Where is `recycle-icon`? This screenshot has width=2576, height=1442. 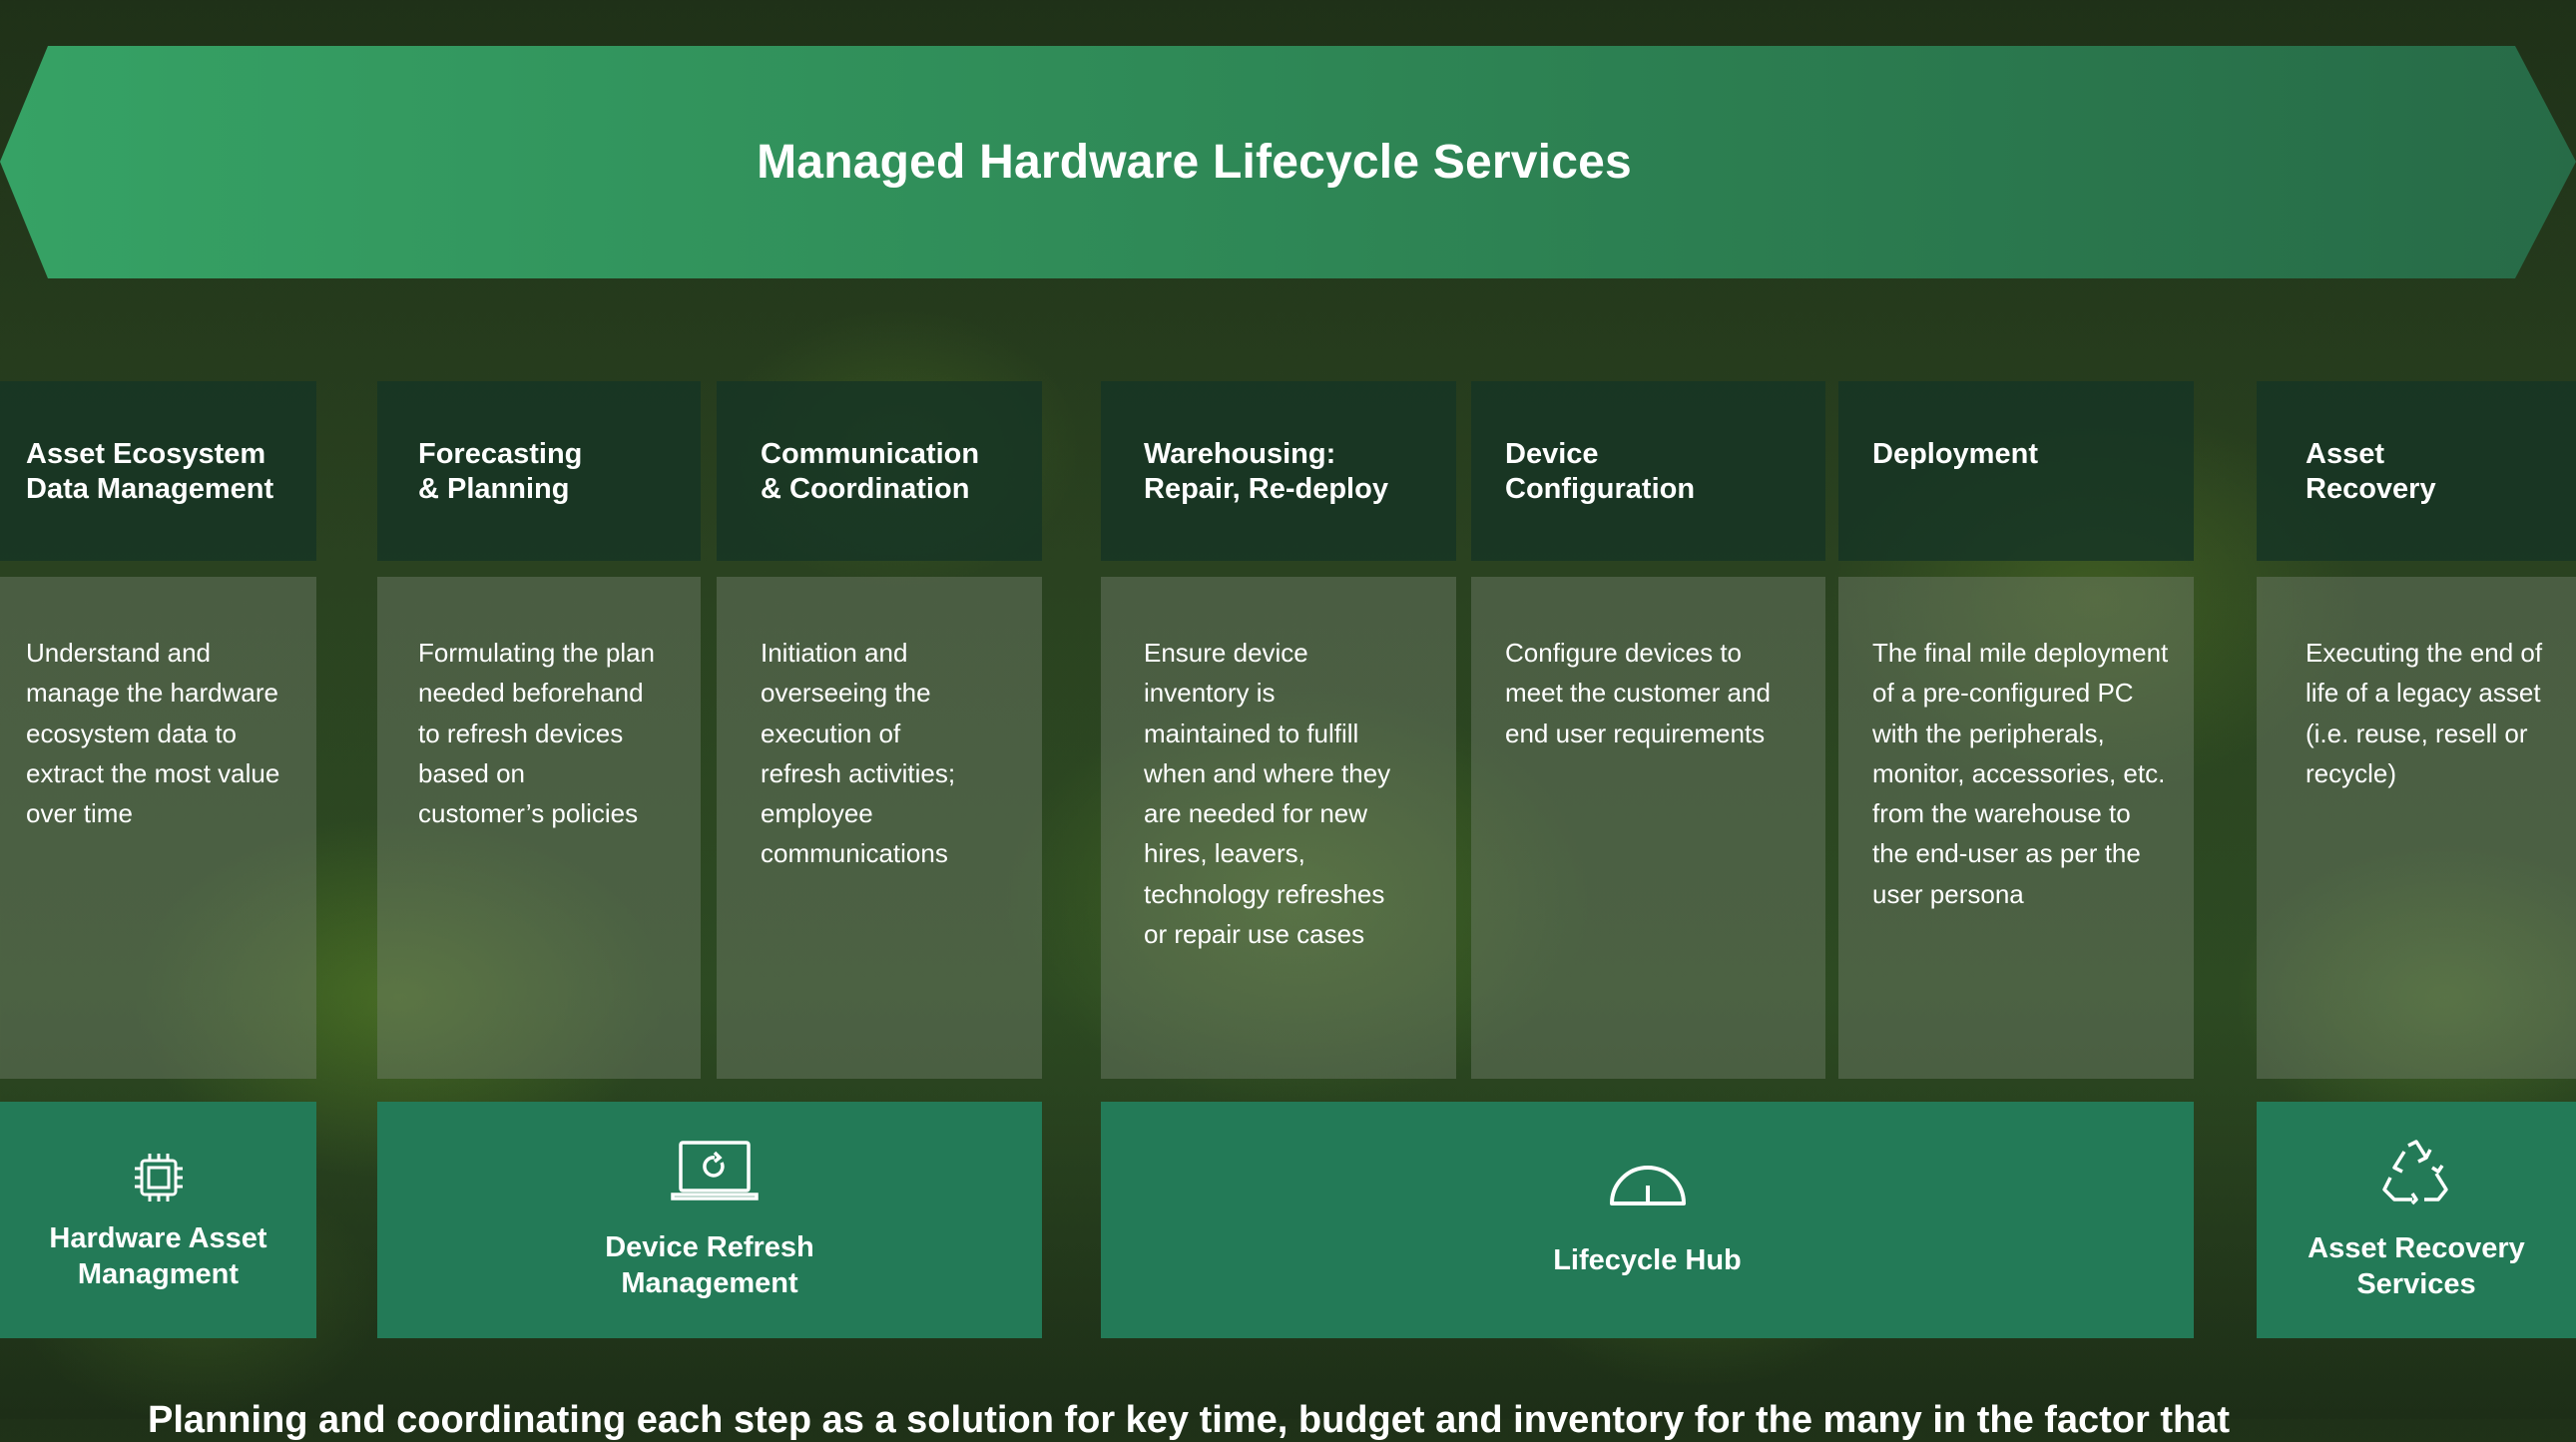 recycle-icon is located at coordinates (2416, 1174).